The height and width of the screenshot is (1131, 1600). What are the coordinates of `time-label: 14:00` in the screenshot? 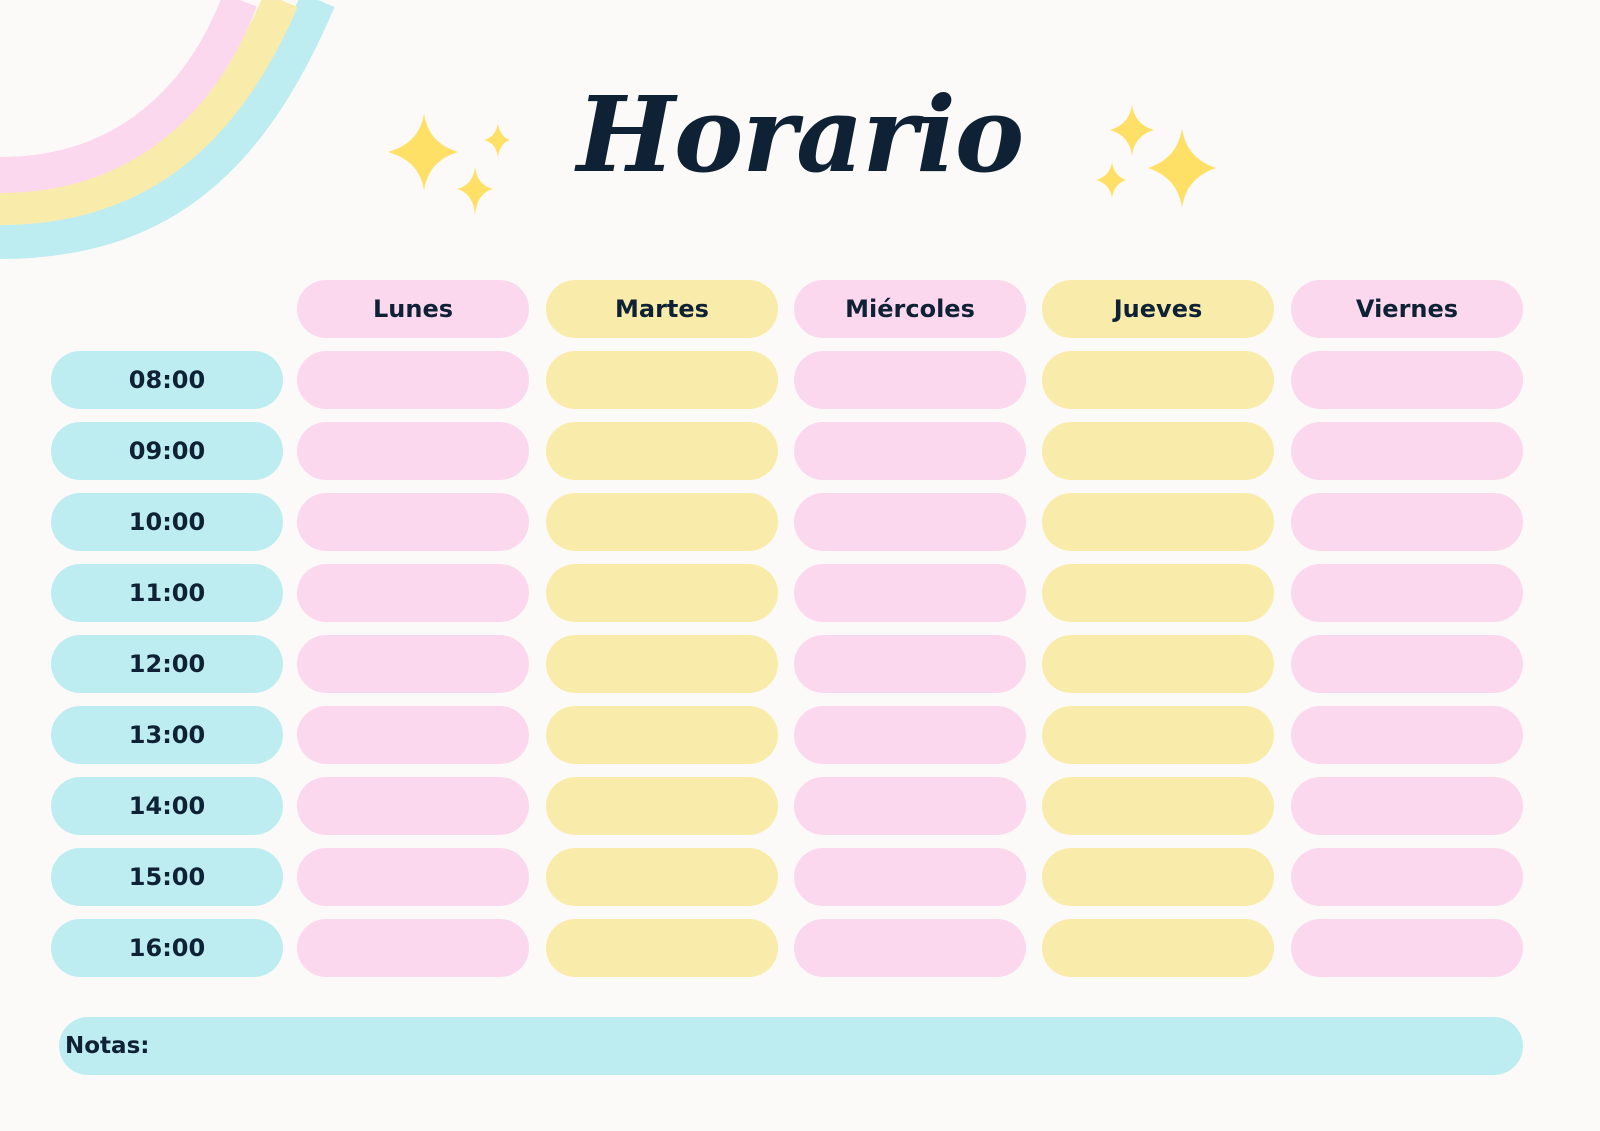 It's located at (167, 806).